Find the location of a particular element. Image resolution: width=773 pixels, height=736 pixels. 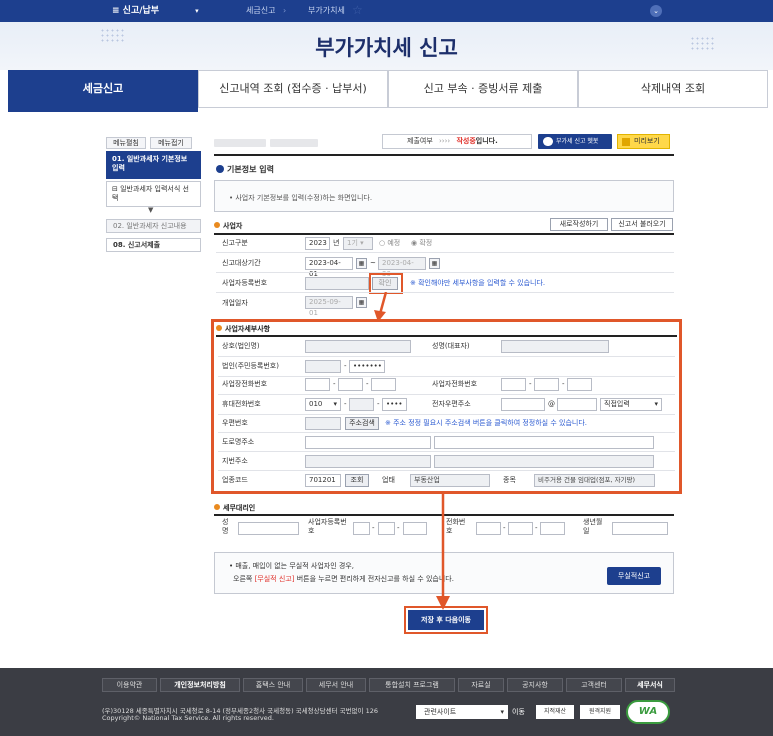

main-menu-button: ≡ 신고/납부 ▾ is located at coordinates (155, 11).